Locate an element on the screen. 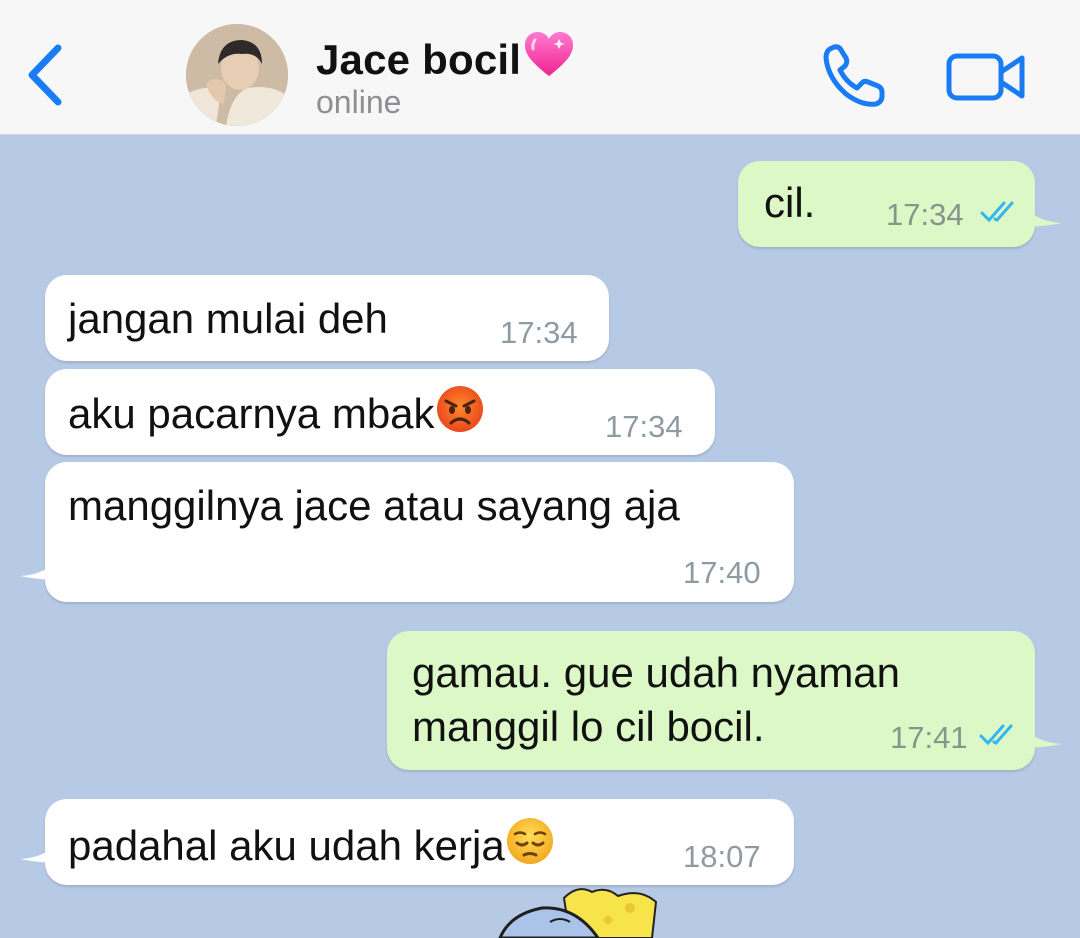 This screenshot has width=1080, height=938. back-button is located at coordinates (48, 76).